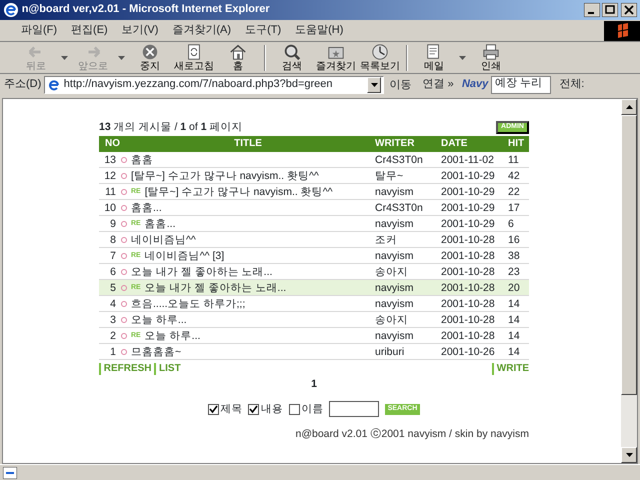  I want to click on menu-item: 즐겨찾기(A), so click(201, 31).